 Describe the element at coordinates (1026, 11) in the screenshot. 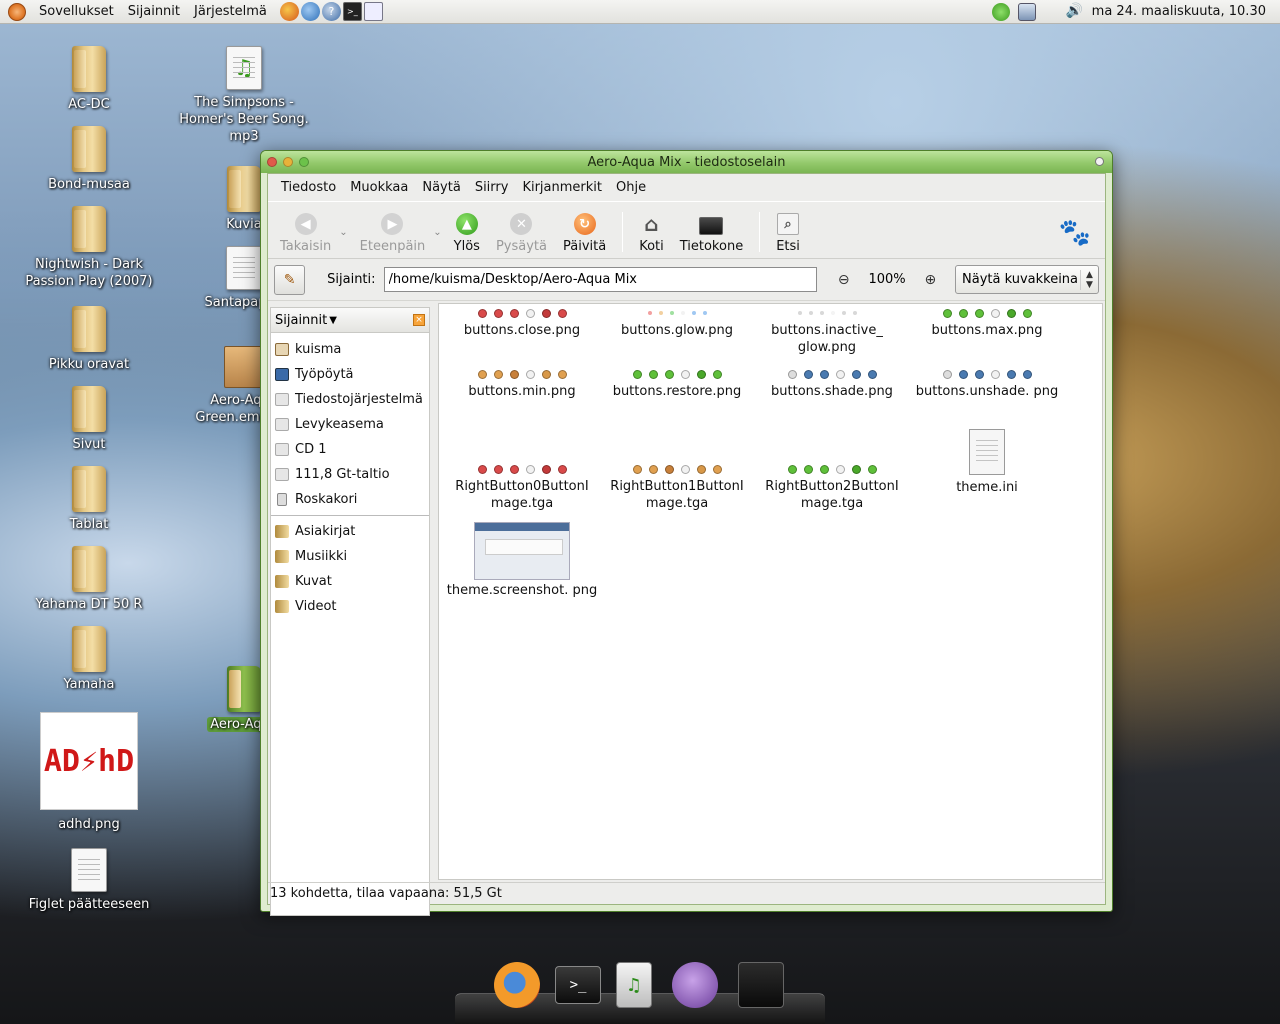

I see `network-tray-icon` at that location.